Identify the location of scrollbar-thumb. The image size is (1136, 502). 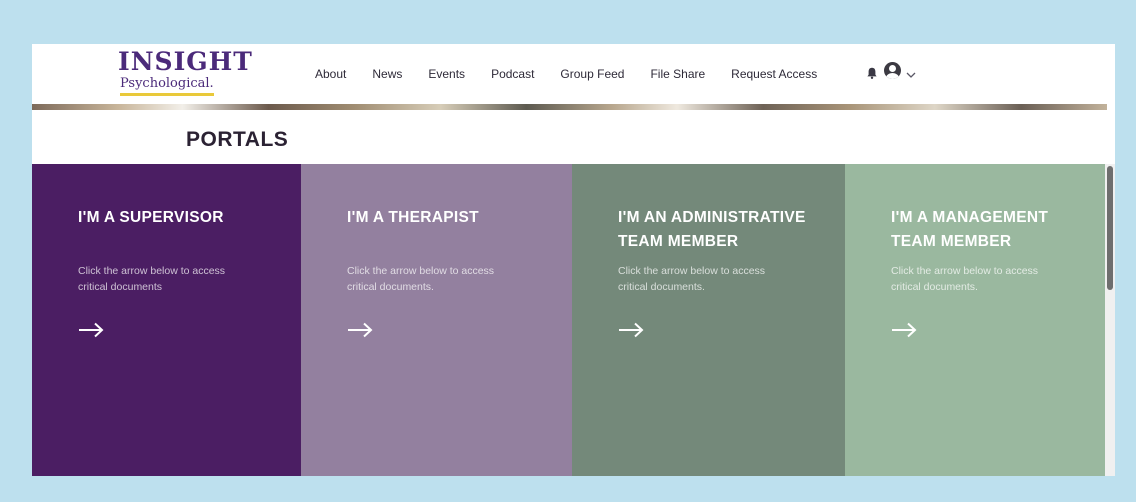
(1110, 228).